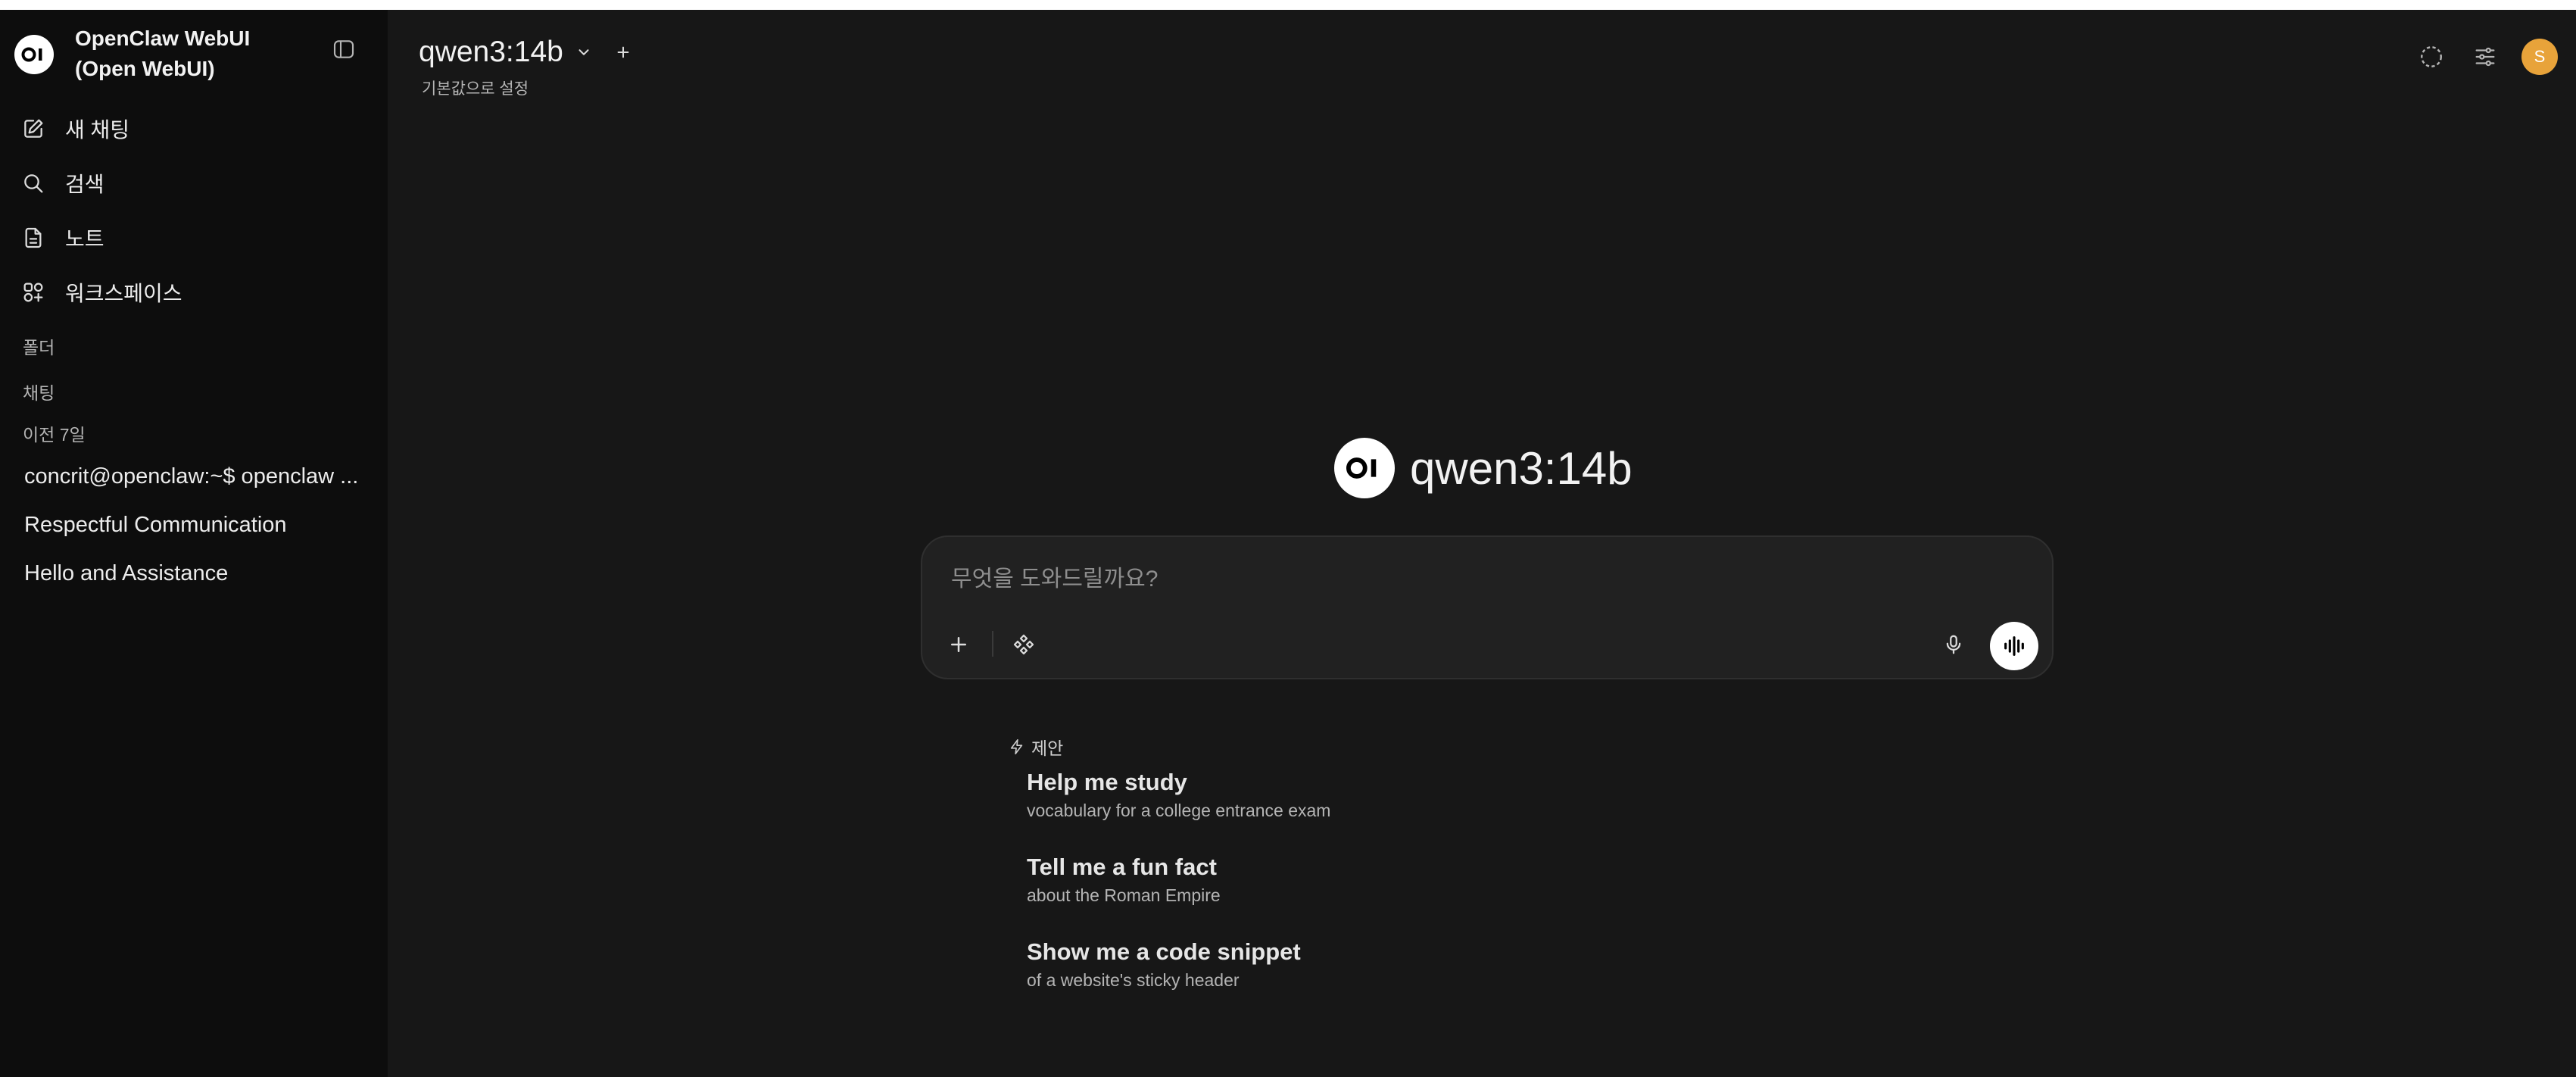  What do you see at coordinates (2539, 57) in the screenshot?
I see `user-avatar: S` at bounding box center [2539, 57].